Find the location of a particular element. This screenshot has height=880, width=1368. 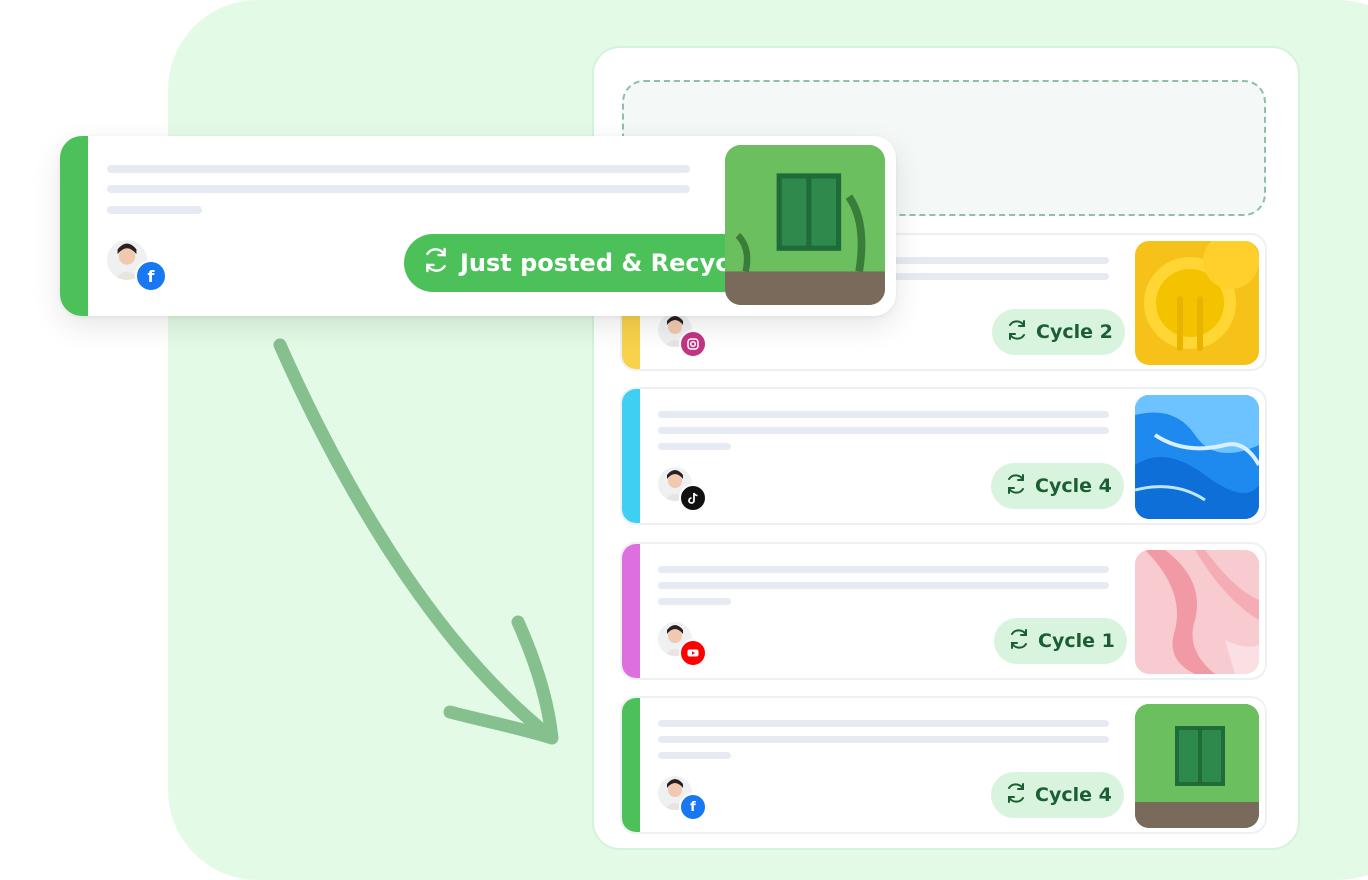

recycle-icon is located at coordinates (436, 263).